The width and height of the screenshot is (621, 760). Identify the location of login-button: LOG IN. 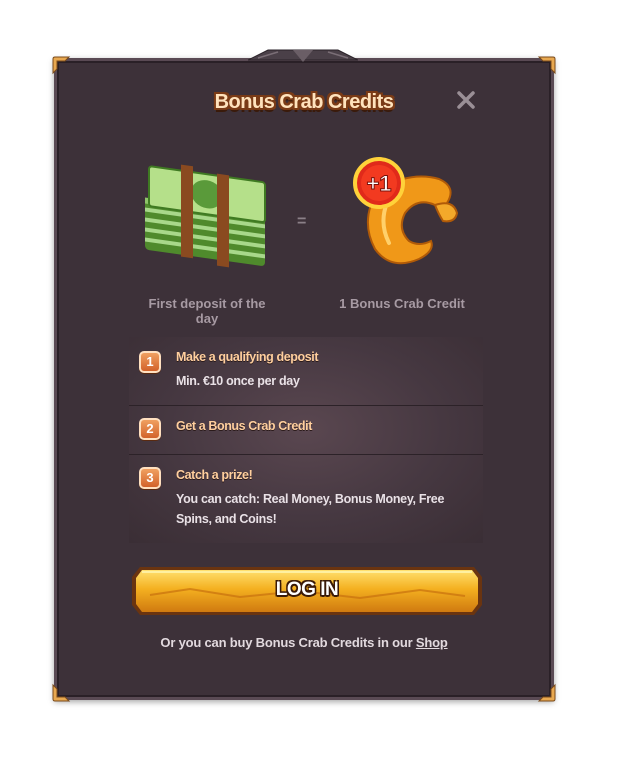
(307, 591).